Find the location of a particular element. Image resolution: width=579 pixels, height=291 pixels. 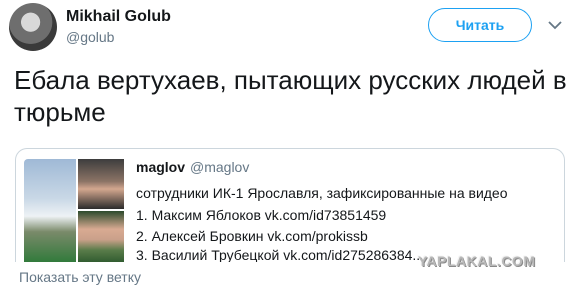

avatar is located at coordinates (33, 27).